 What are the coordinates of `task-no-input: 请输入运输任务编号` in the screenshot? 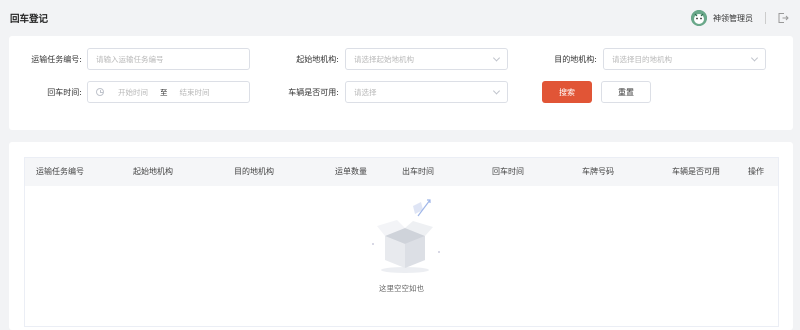 It's located at (168, 59).